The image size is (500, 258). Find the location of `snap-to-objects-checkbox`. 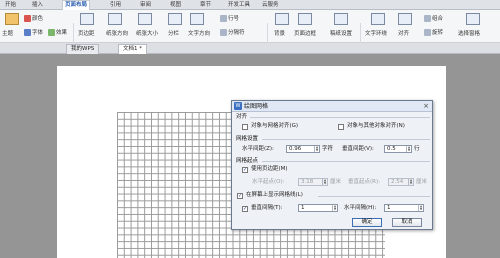

snap-to-objects-checkbox is located at coordinates (341, 127).